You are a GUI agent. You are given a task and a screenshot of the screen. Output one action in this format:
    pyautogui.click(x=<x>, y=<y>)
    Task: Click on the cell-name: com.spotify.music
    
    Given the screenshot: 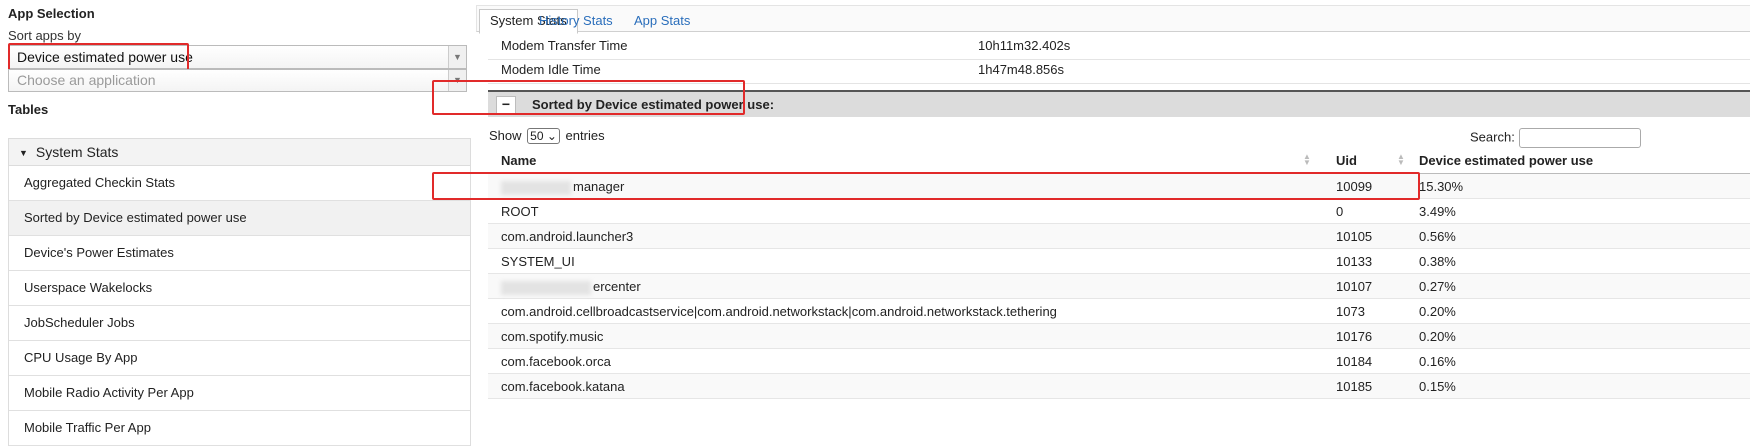 What is the action you would take?
    pyautogui.click(x=552, y=336)
    